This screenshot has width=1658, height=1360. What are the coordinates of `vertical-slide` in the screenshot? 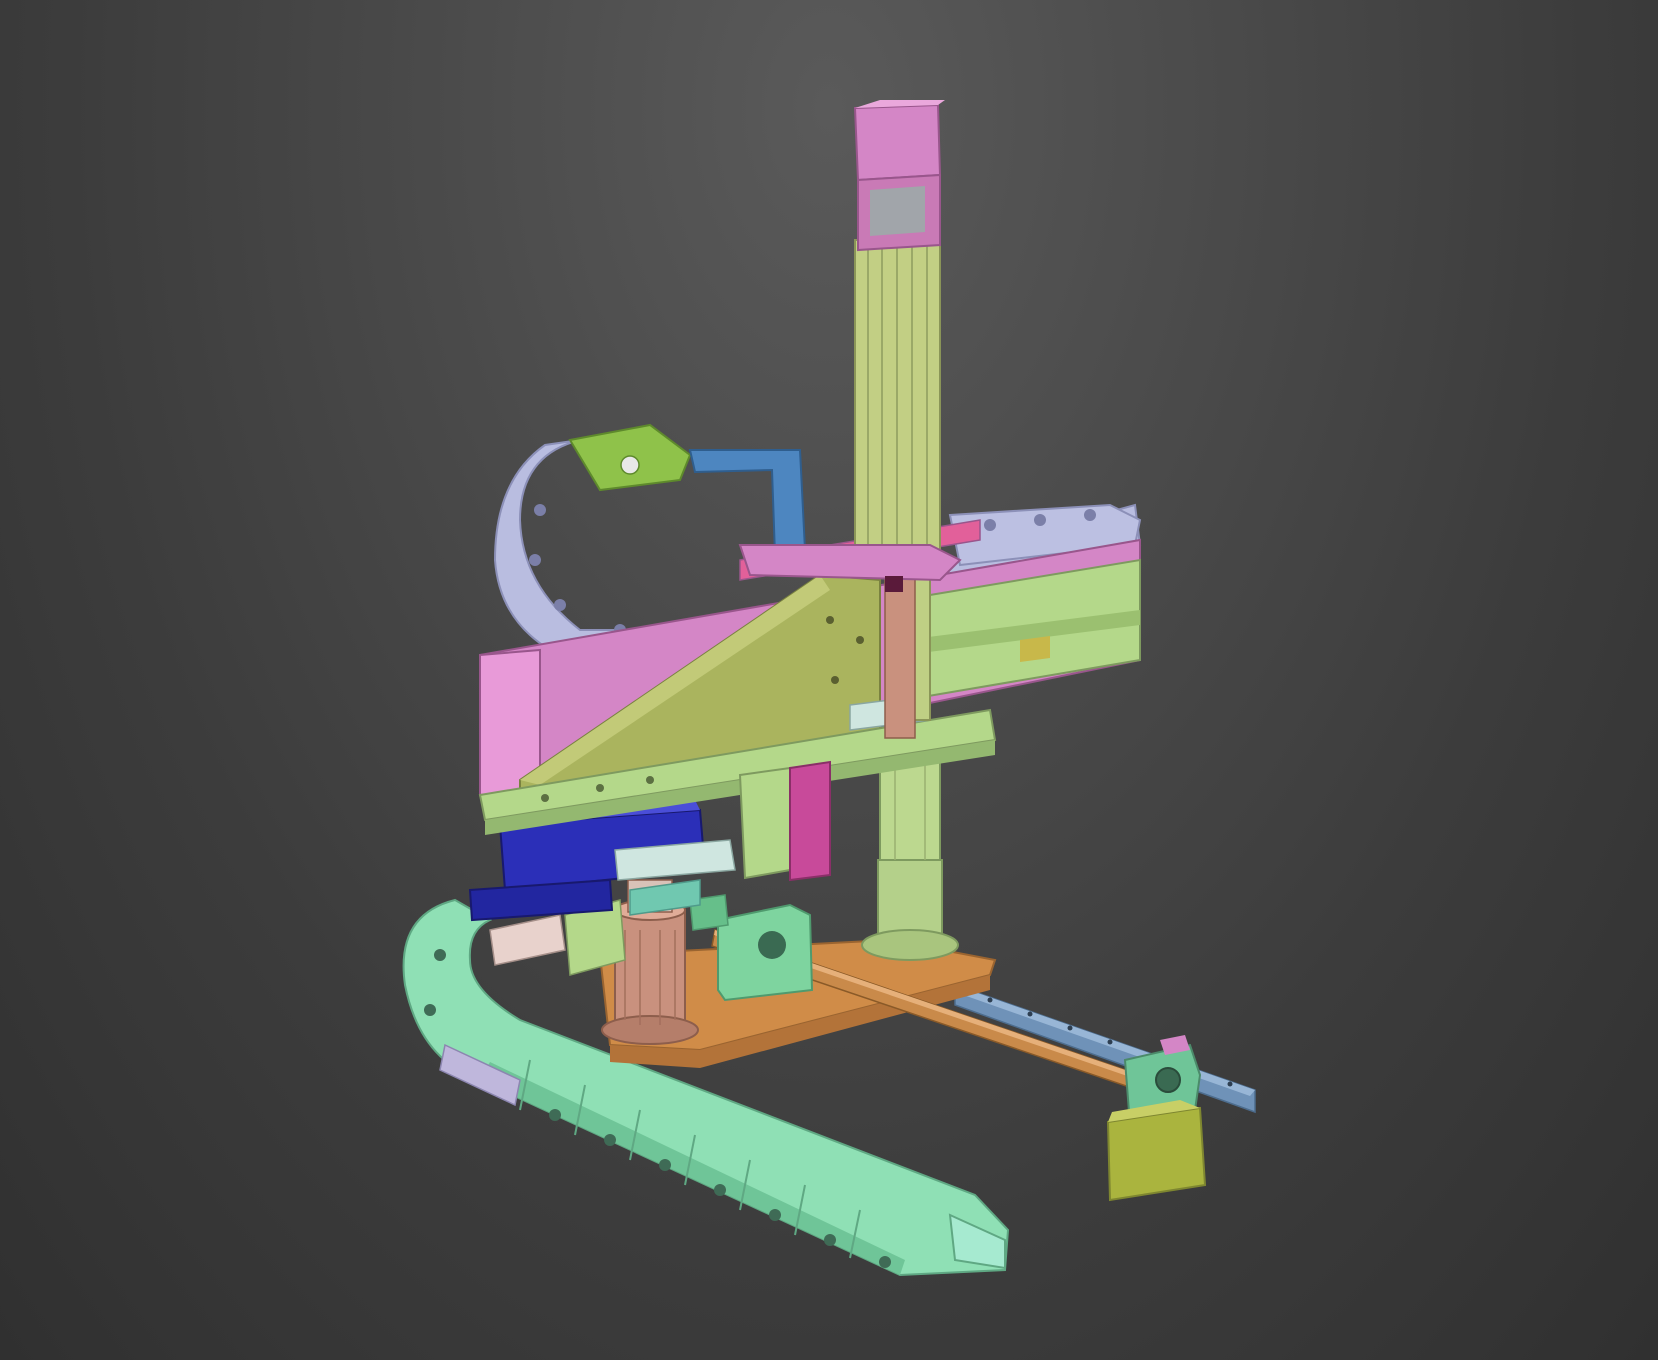 It's located at (784, 821).